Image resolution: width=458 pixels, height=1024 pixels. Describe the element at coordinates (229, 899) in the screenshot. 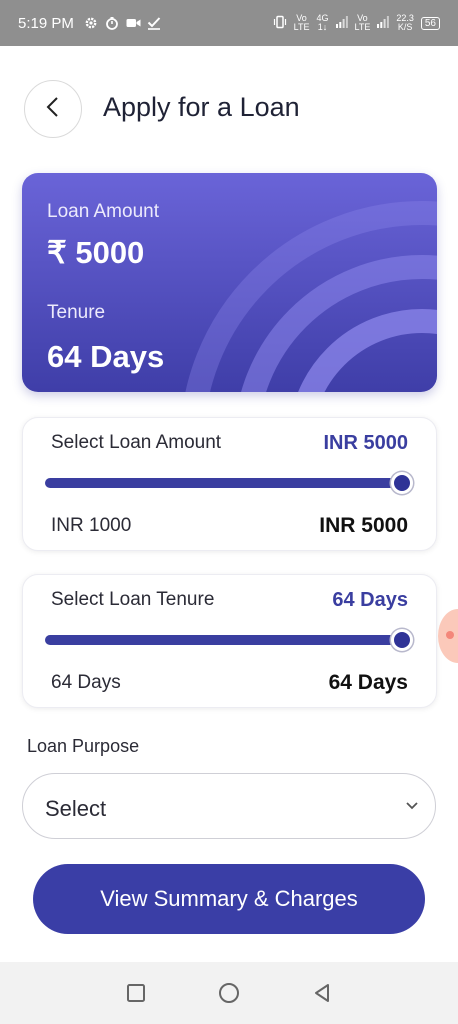

I see `view-summary-button: View Summary & Charges` at that location.